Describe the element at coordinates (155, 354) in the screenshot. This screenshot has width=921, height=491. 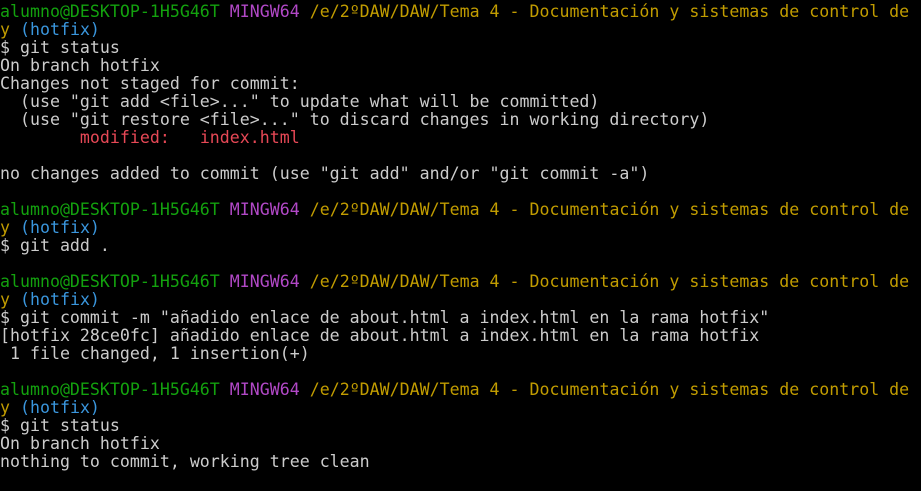
I see `output-line: 1 file changed, 1 insertion(+)` at that location.